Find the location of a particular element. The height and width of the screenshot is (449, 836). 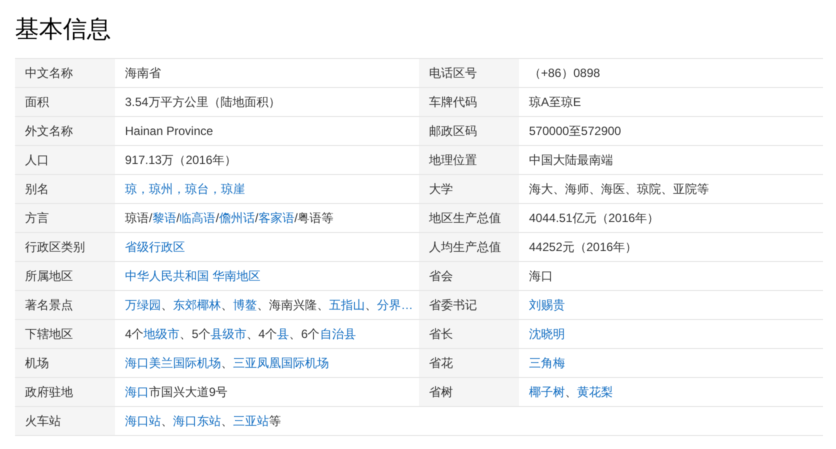

field-label: 邮政区码 is located at coordinates (469, 131).